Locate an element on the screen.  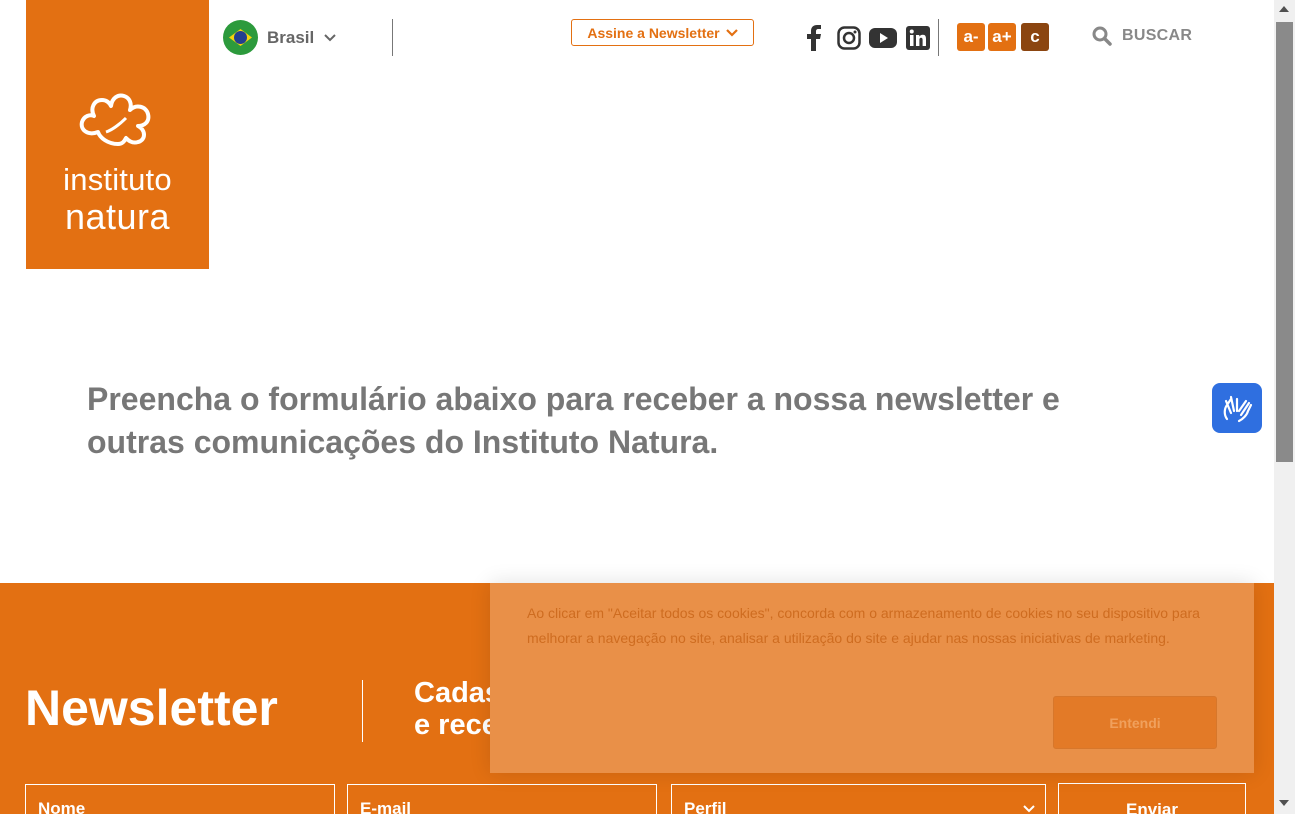
brazil-flag-icon is located at coordinates (240, 37).